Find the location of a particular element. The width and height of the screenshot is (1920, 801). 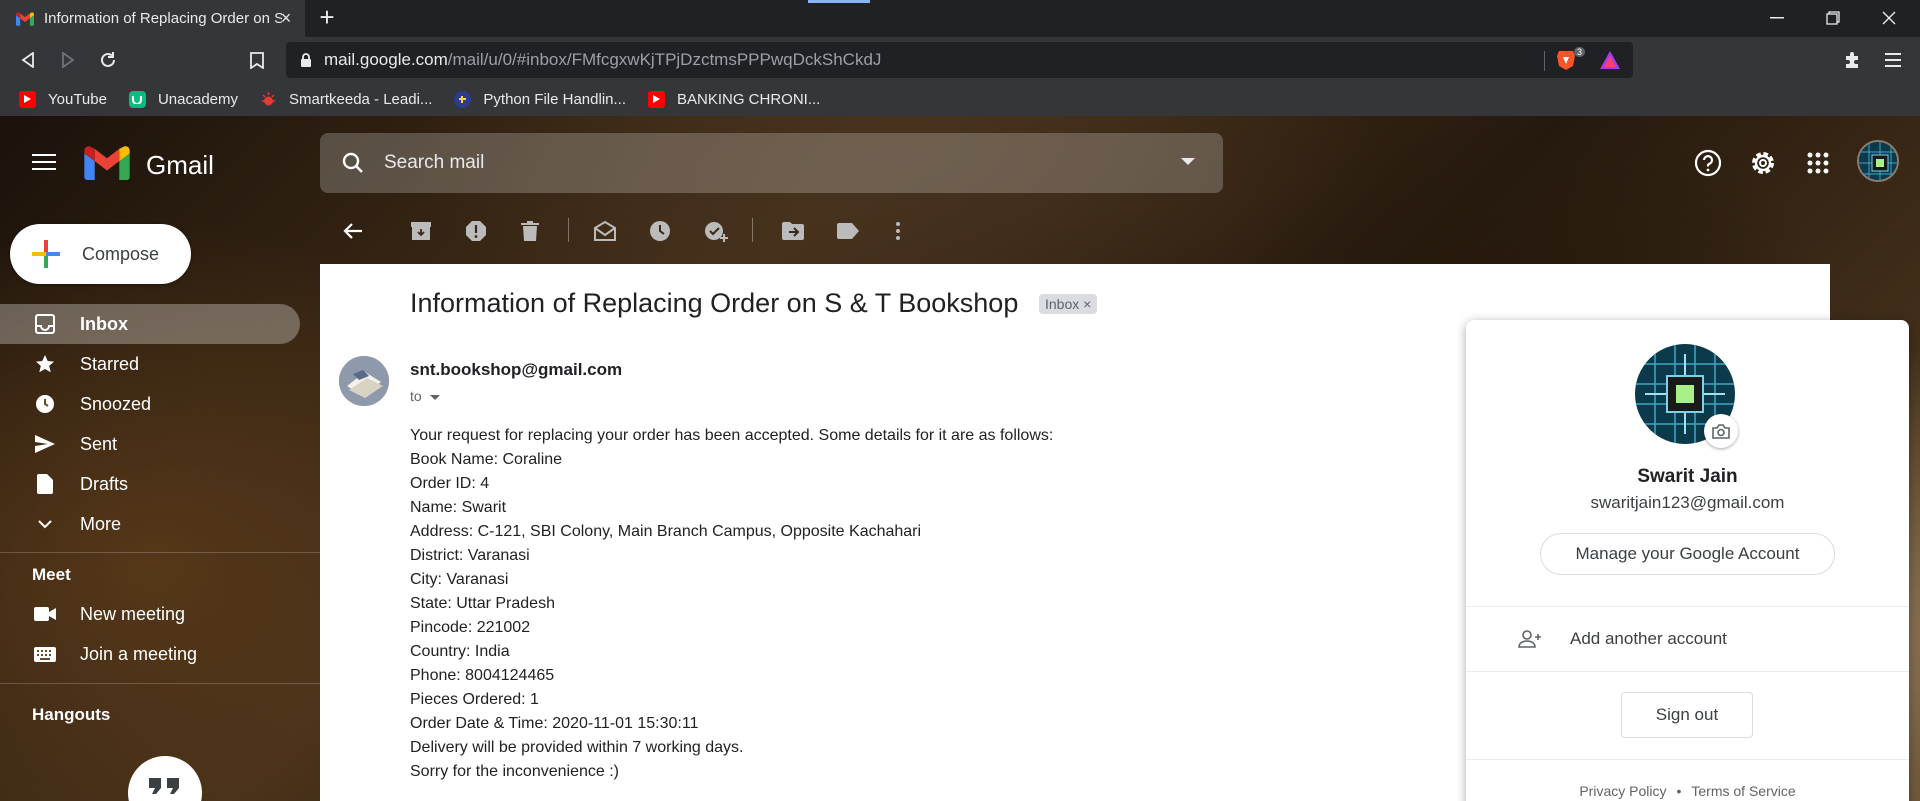

python-icon is located at coordinates (463, 99).